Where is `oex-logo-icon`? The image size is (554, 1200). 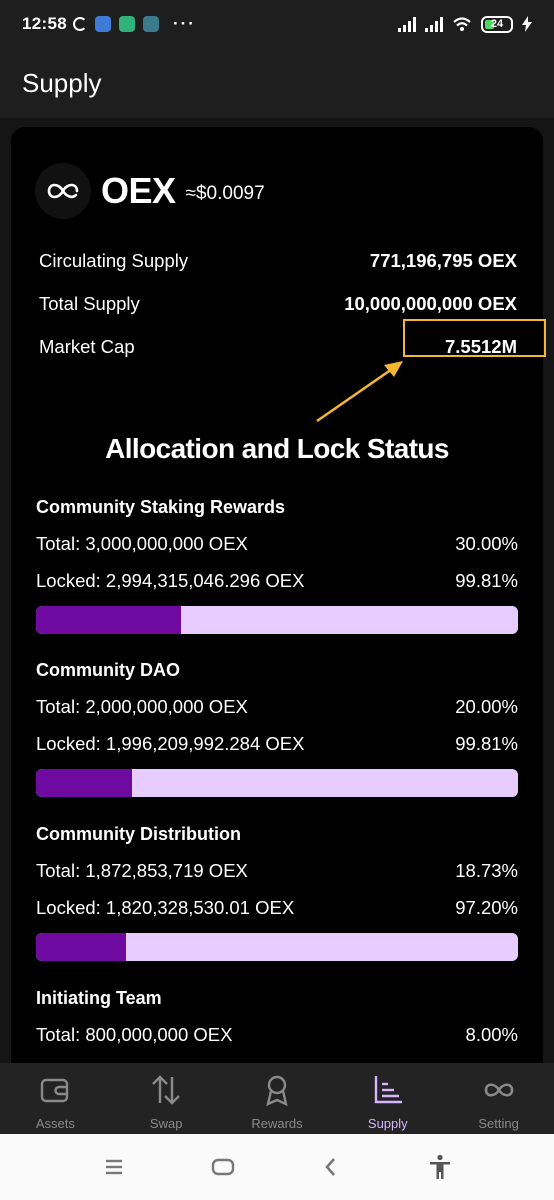
oex-logo-icon is located at coordinates (63, 191).